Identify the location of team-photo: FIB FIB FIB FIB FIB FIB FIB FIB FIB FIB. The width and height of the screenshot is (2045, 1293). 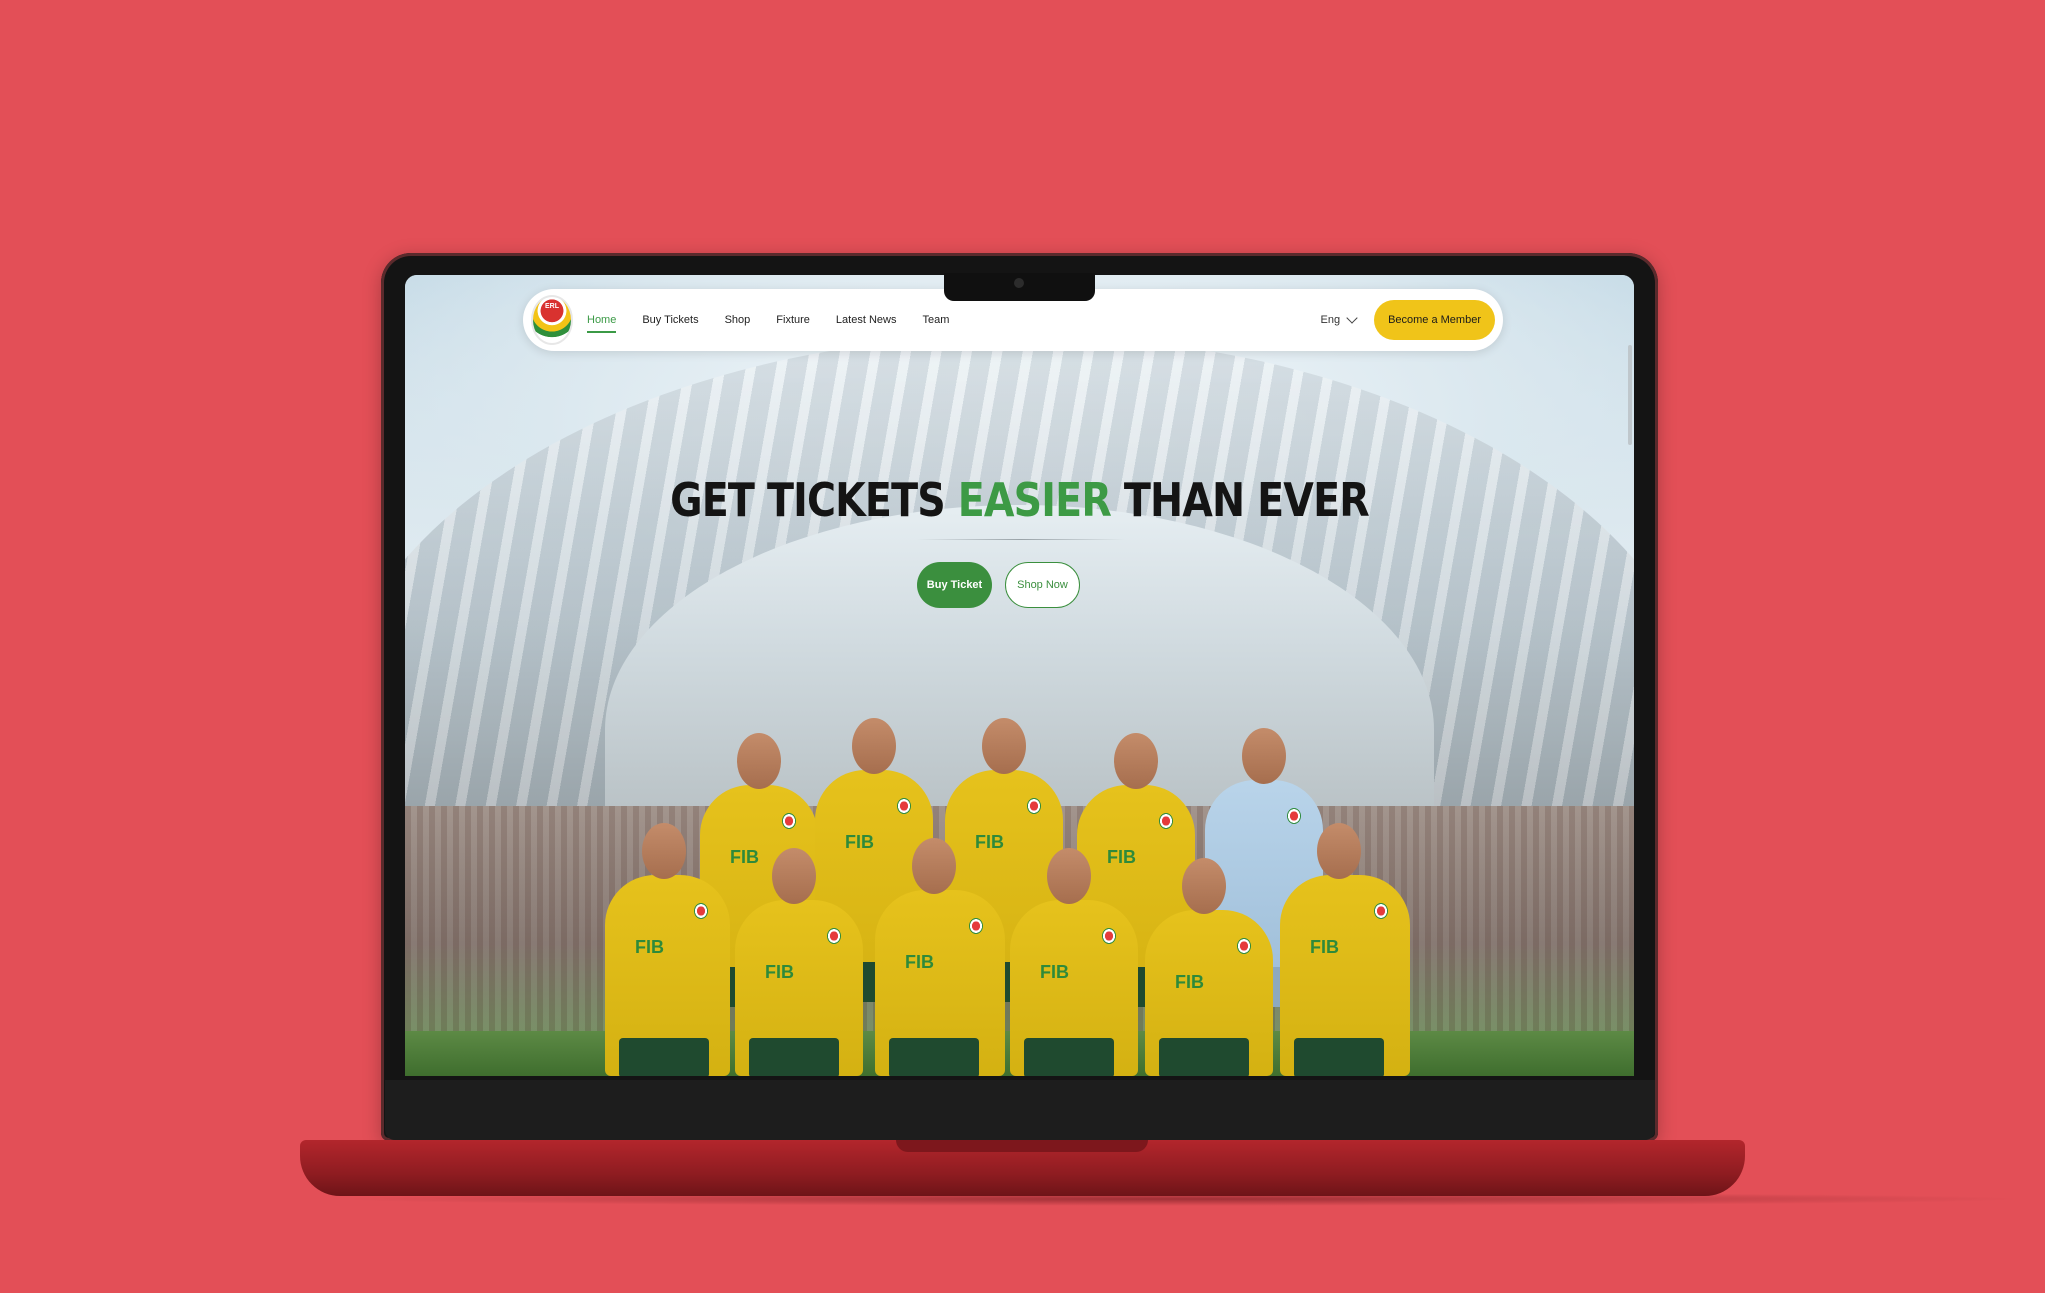
(1020, 875).